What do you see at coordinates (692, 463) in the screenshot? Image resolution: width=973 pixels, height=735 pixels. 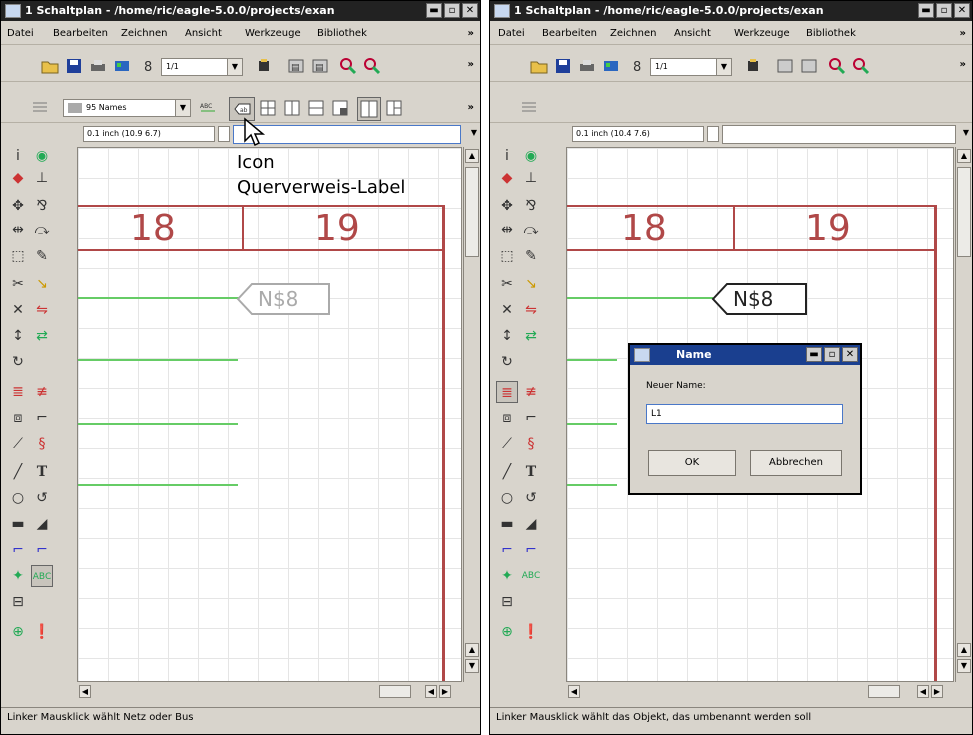 I see `ok-button: OK` at bounding box center [692, 463].